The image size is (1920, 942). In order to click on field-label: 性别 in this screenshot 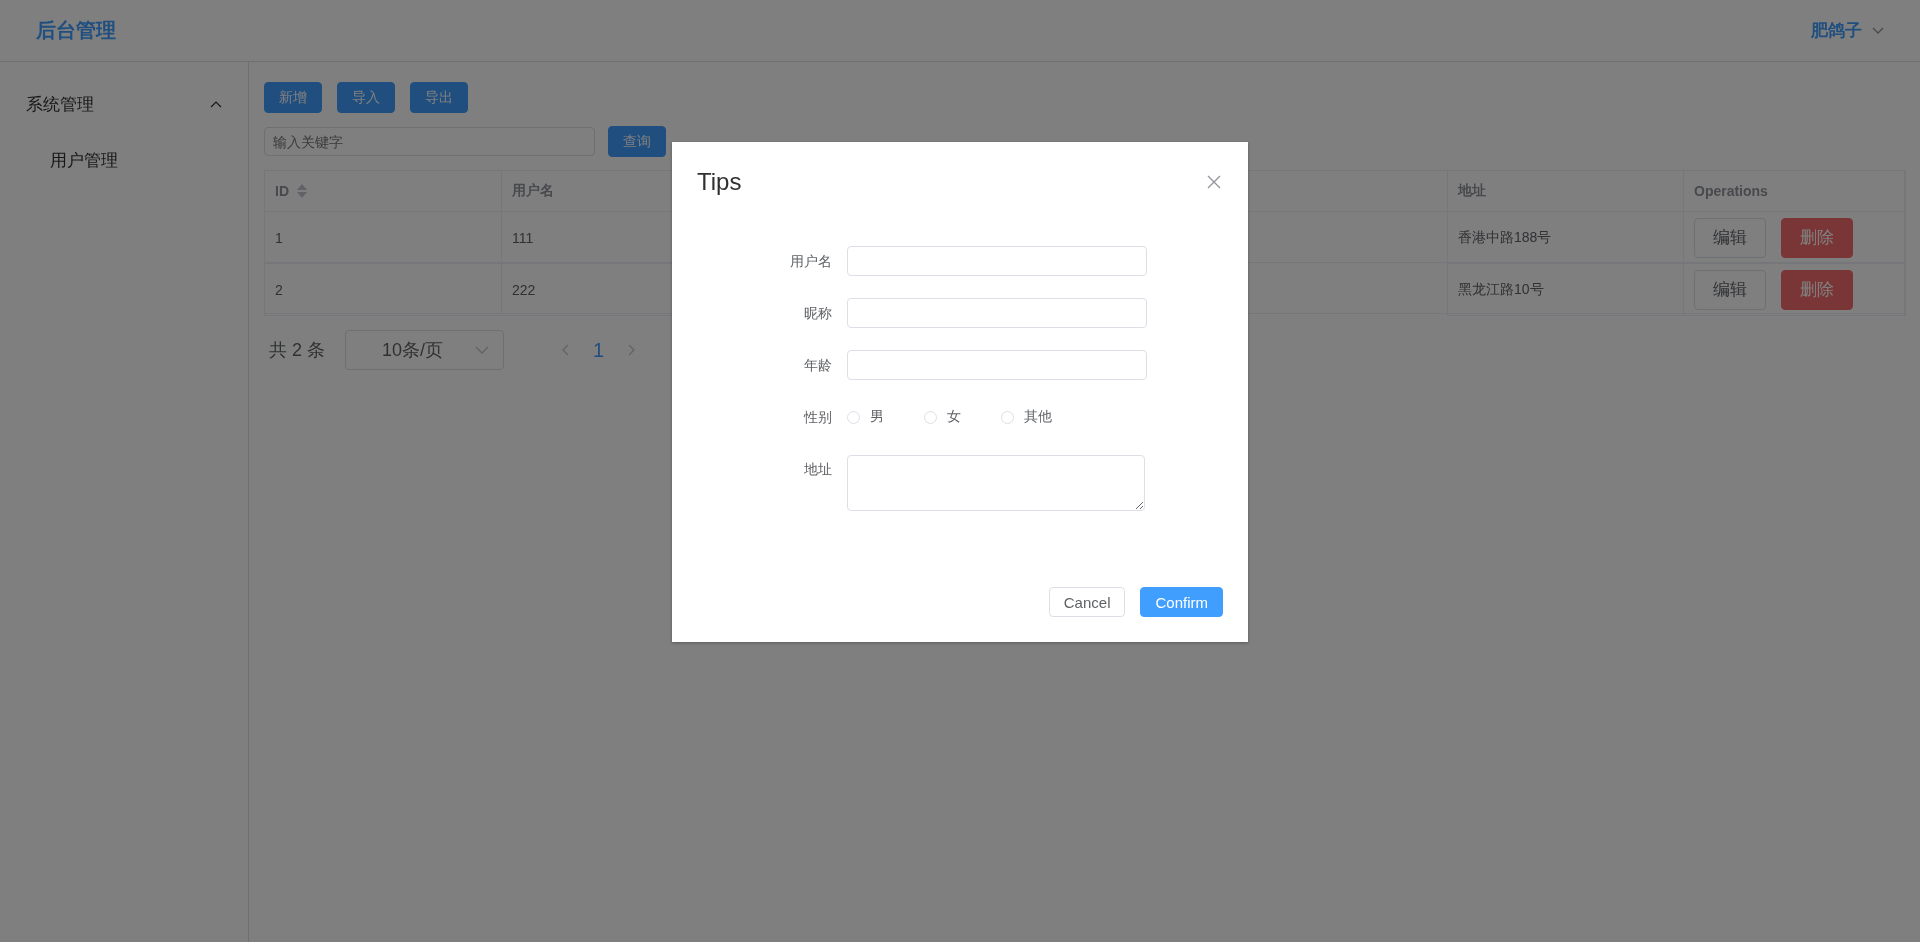, I will do `click(817, 417)`.